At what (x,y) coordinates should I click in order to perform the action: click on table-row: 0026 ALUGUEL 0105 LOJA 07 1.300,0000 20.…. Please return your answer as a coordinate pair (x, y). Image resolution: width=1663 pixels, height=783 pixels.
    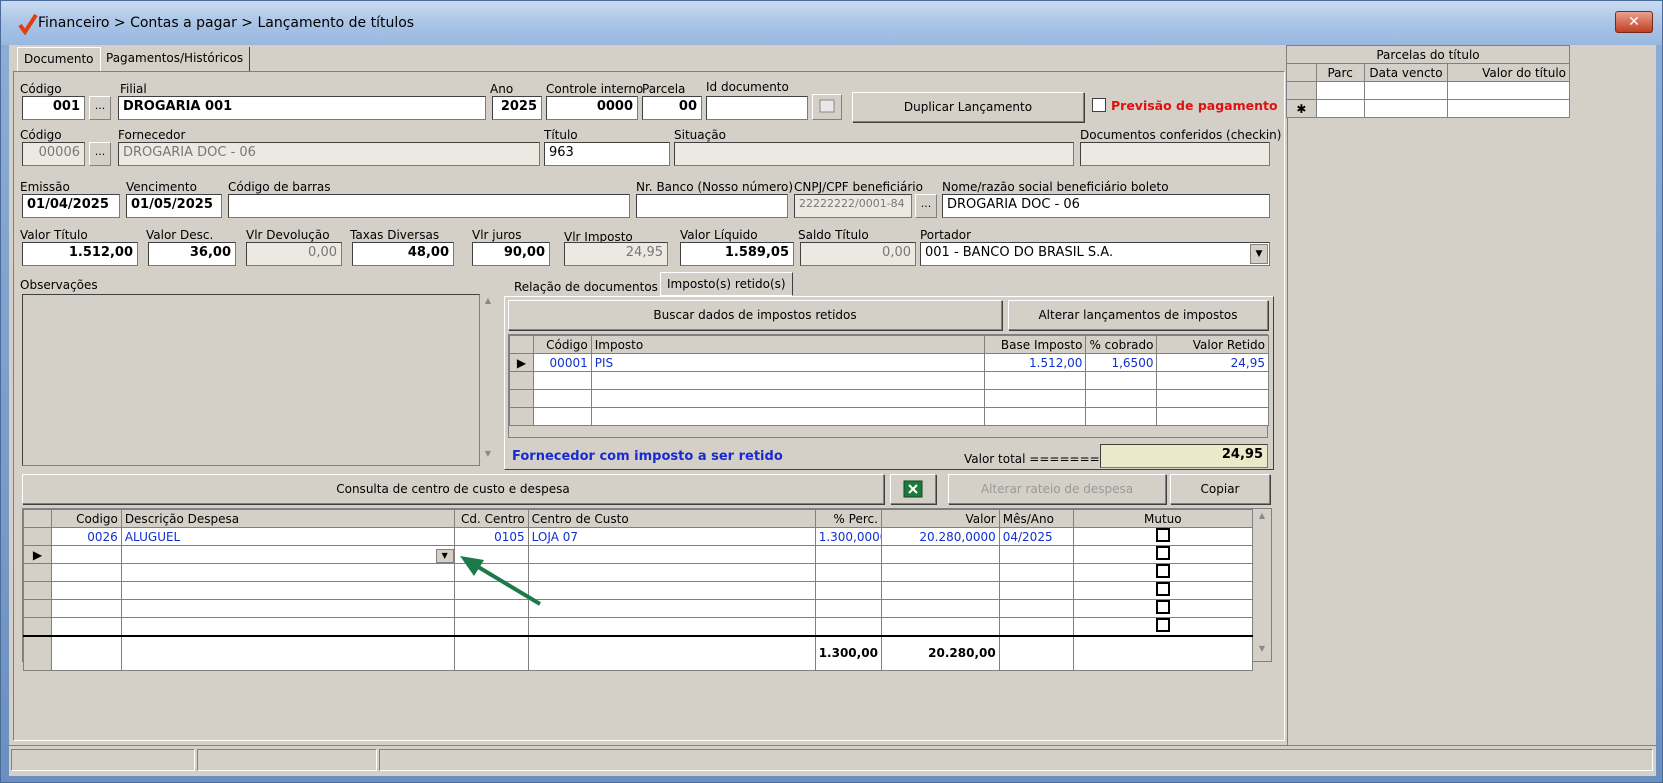
    Looking at the image, I should click on (638, 536).